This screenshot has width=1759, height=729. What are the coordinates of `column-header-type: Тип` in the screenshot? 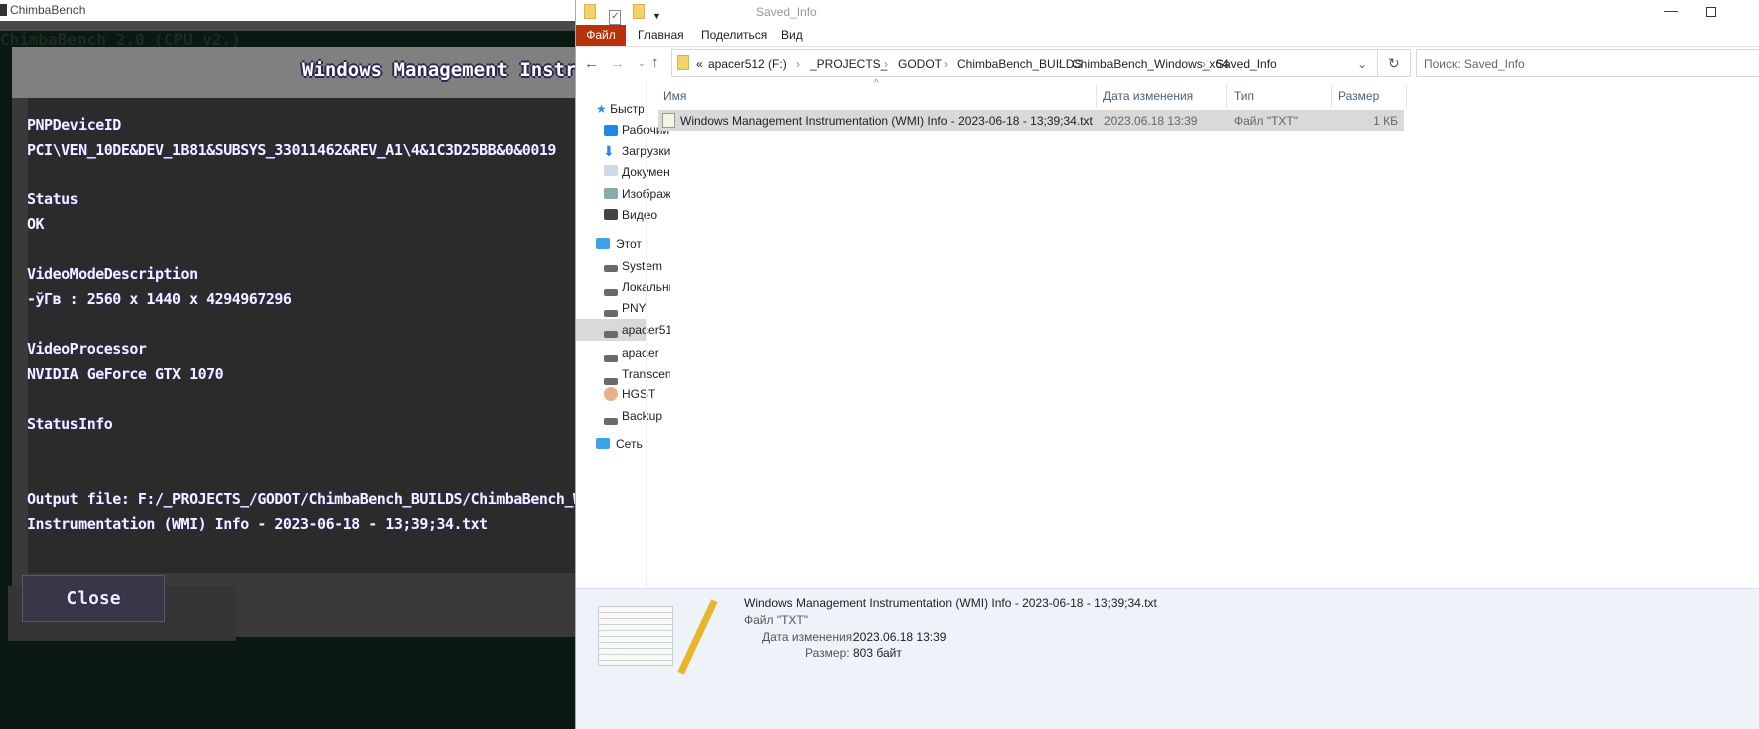 It's located at (1244, 96).